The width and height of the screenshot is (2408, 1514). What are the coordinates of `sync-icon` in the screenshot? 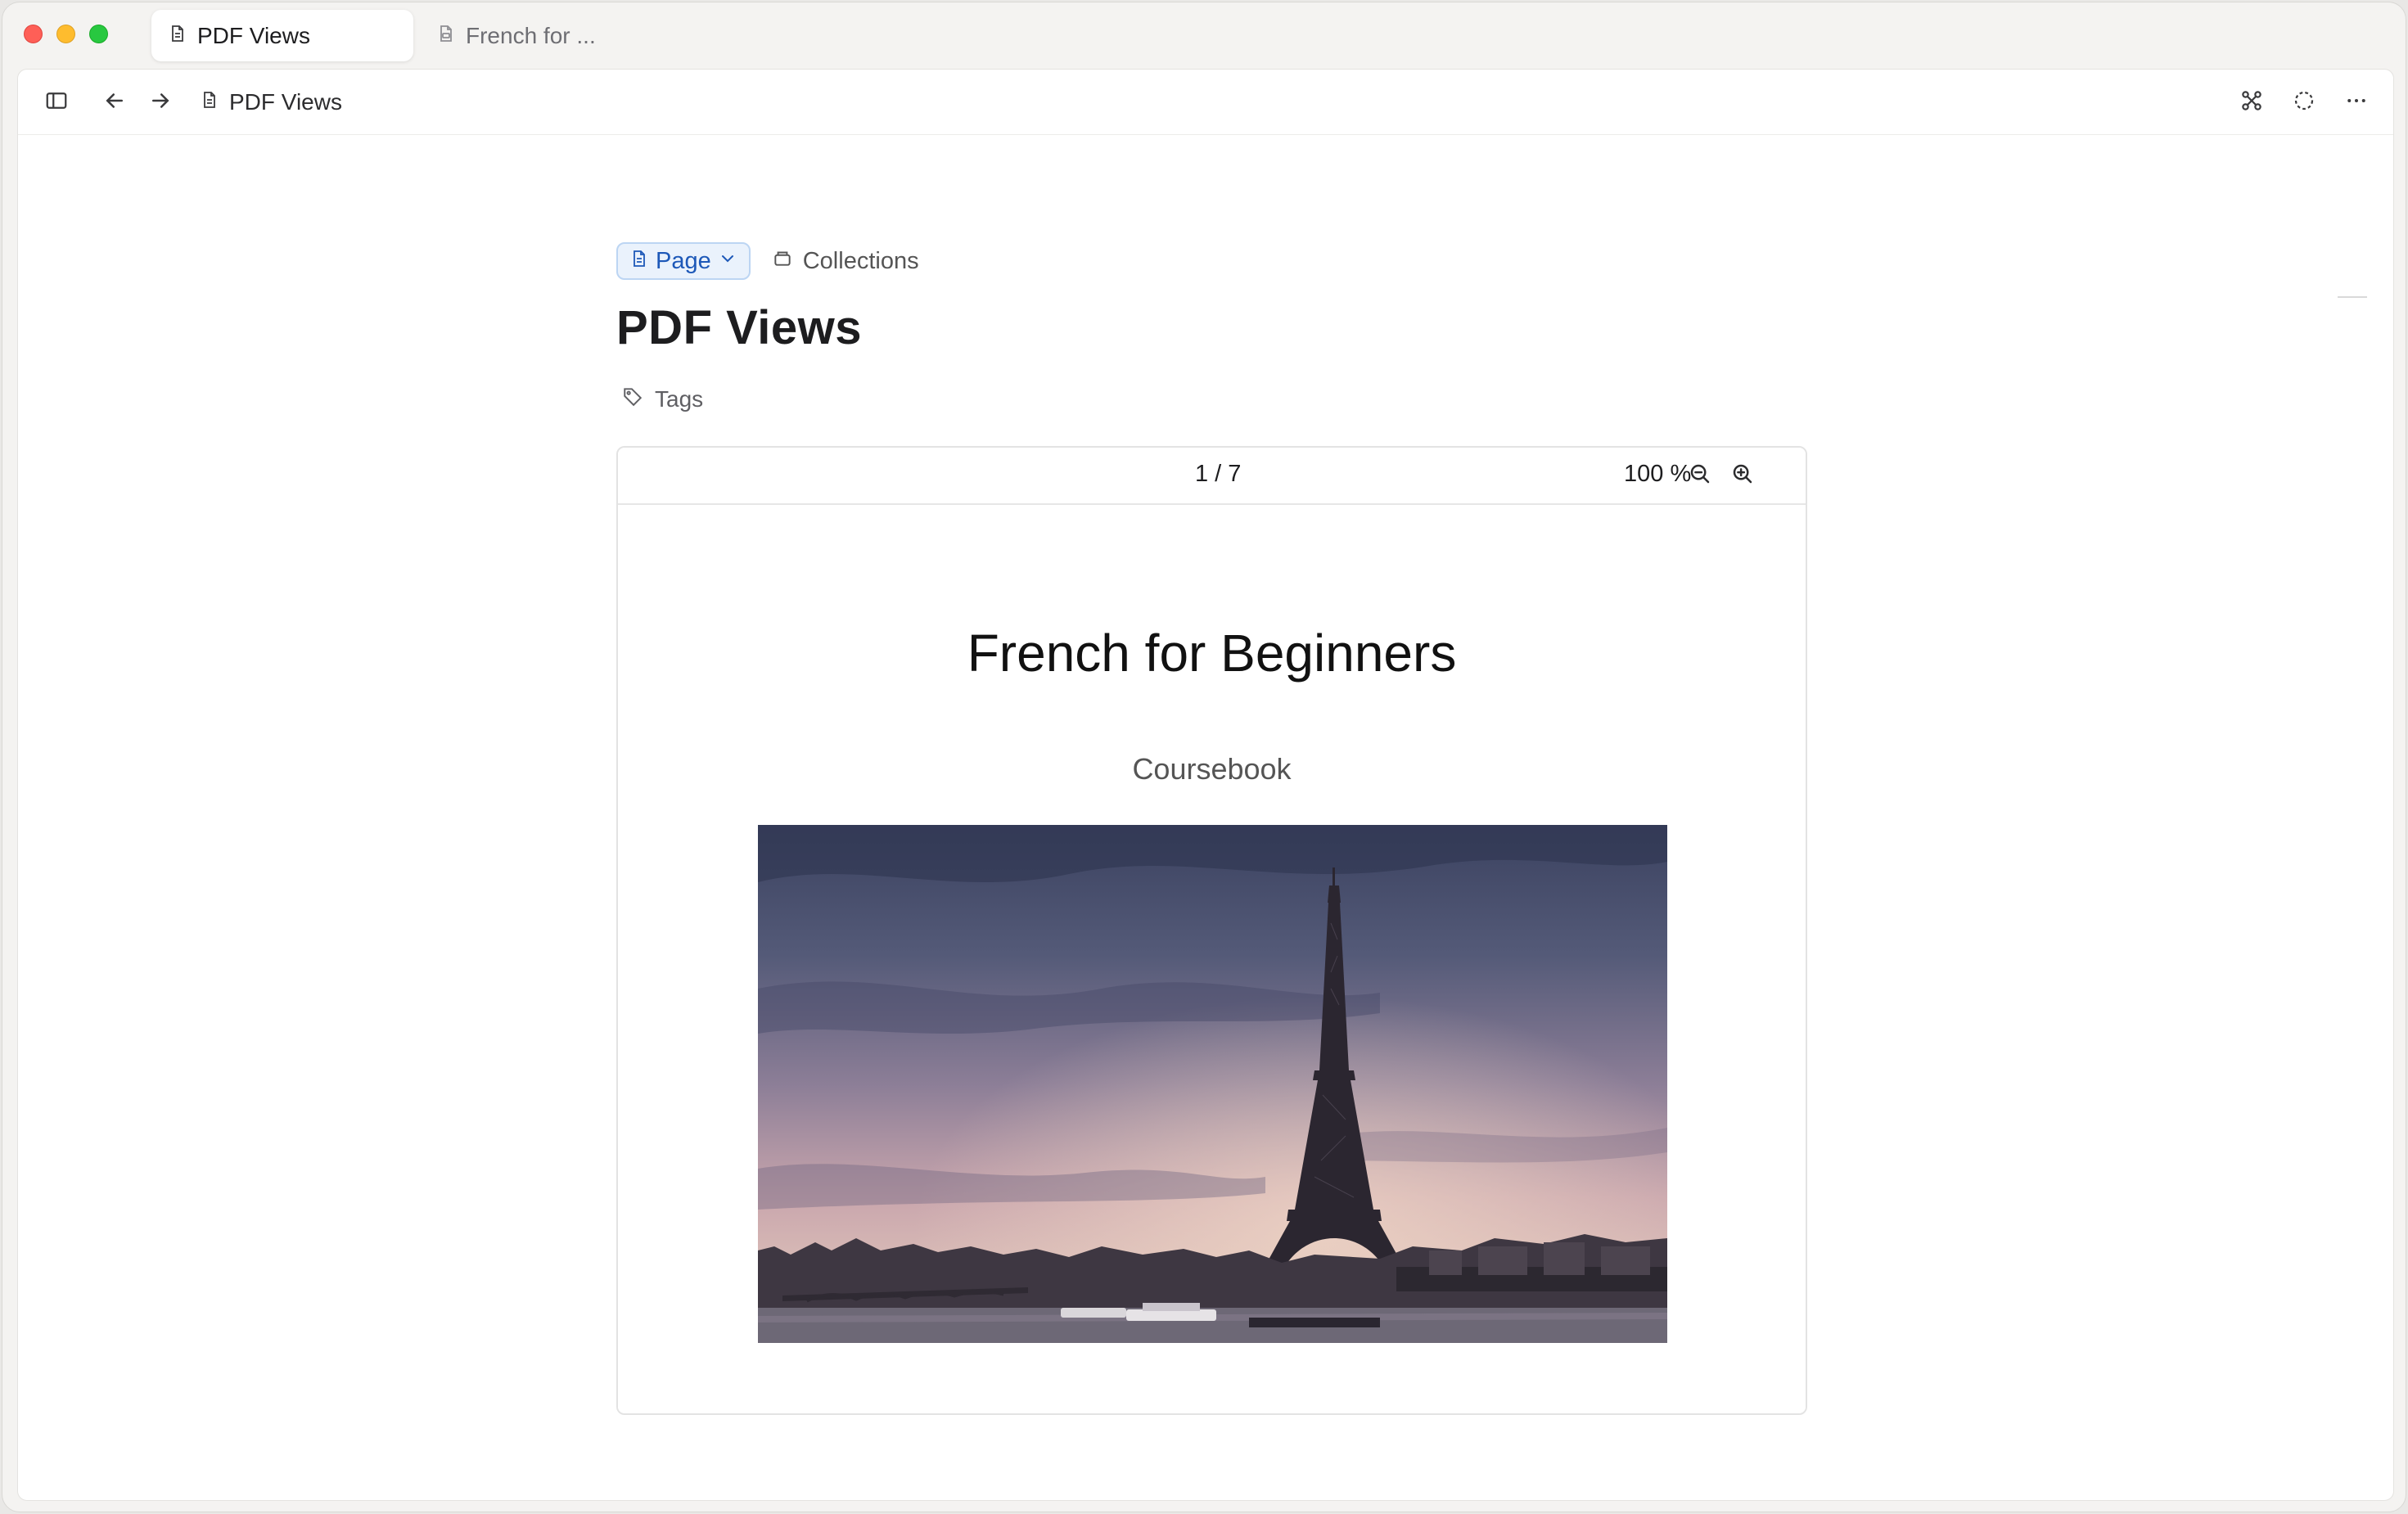 It's located at (2304, 102).